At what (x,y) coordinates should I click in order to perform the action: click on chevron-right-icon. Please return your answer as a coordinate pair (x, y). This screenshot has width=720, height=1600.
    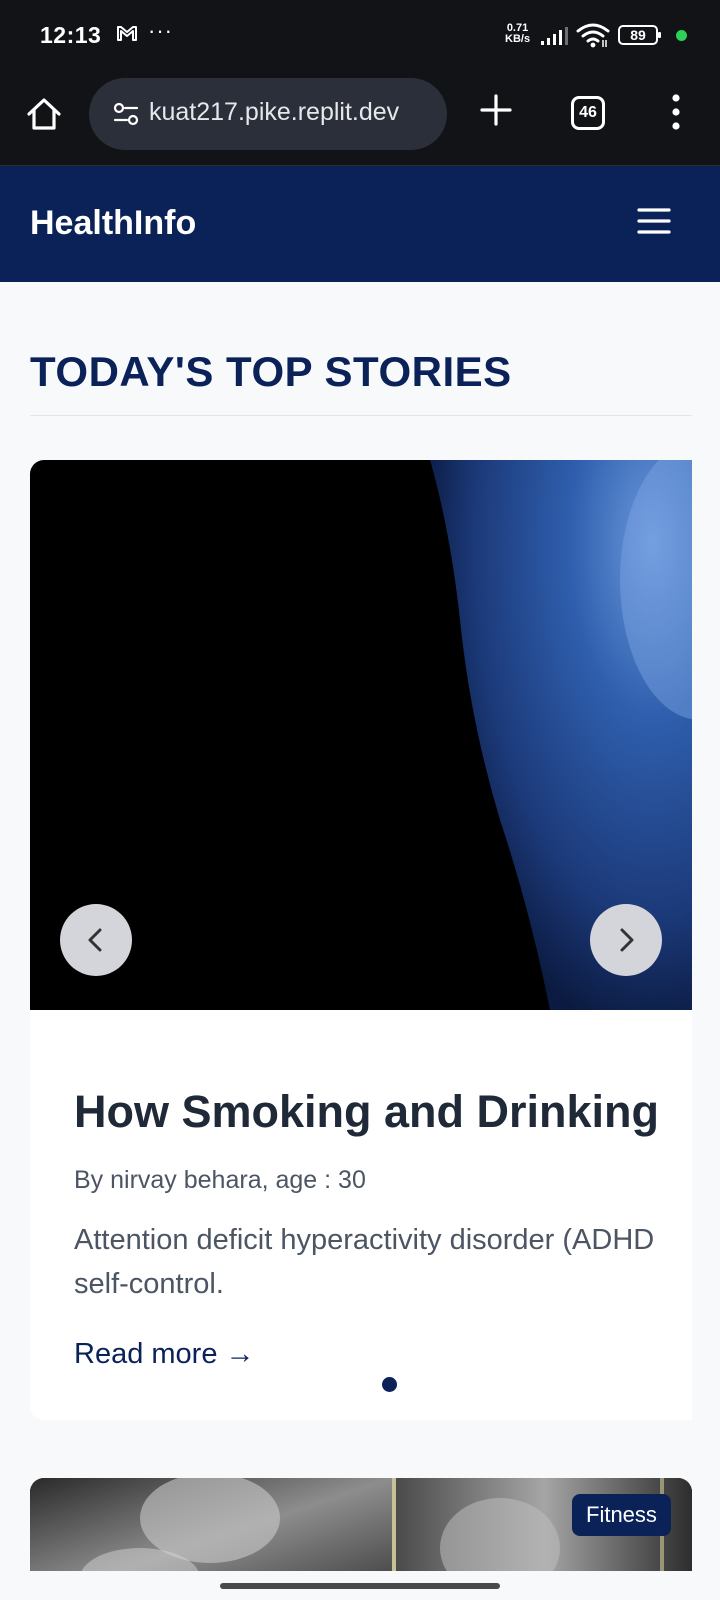
    Looking at the image, I should click on (627, 940).